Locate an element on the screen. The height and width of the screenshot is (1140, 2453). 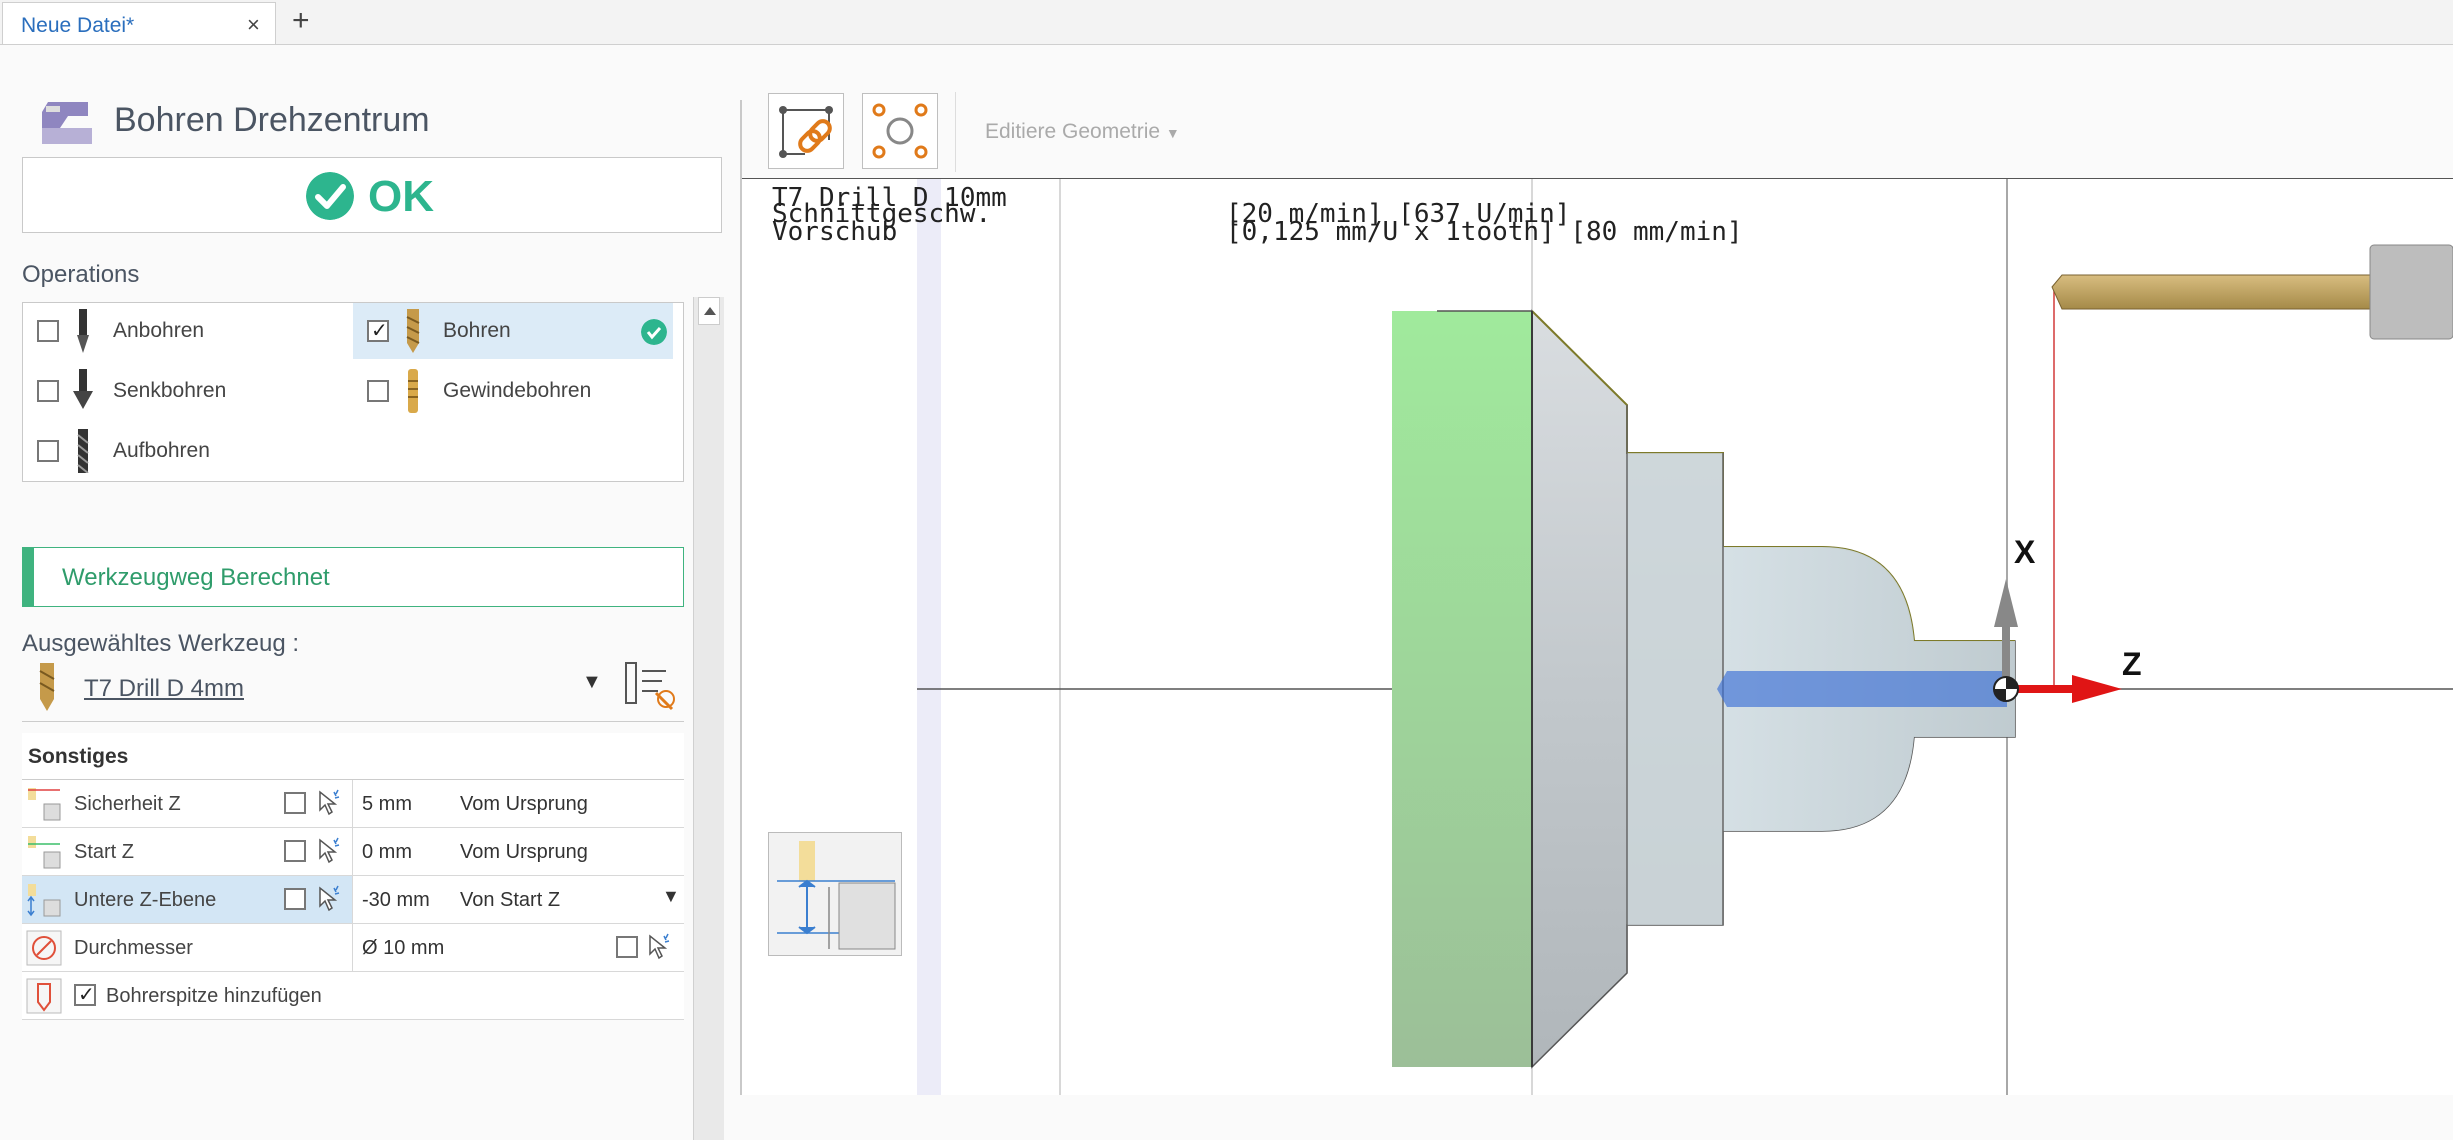
property-name: Bohrerspitze hinzufügen is located at coordinates (214, 996).